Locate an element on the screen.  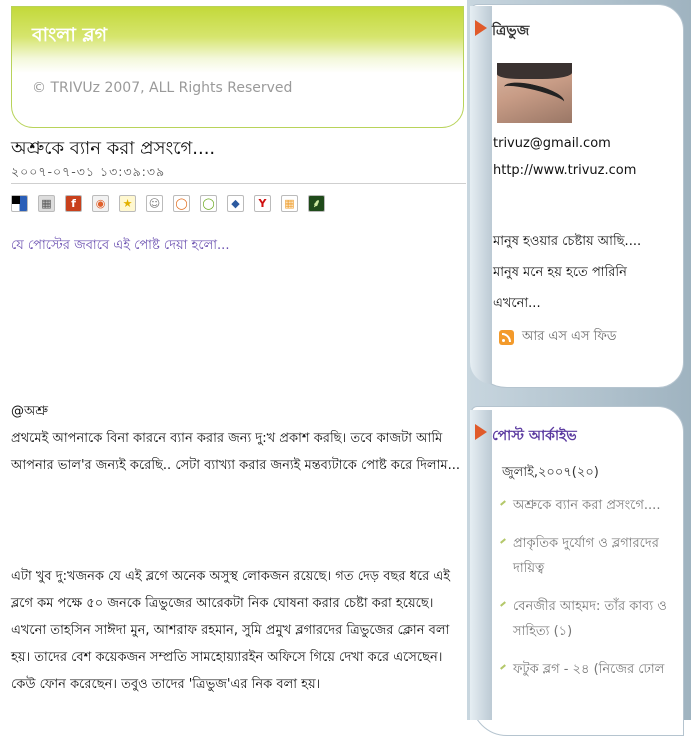
grid-icon: ▦ is located at coordinates (289, 203).